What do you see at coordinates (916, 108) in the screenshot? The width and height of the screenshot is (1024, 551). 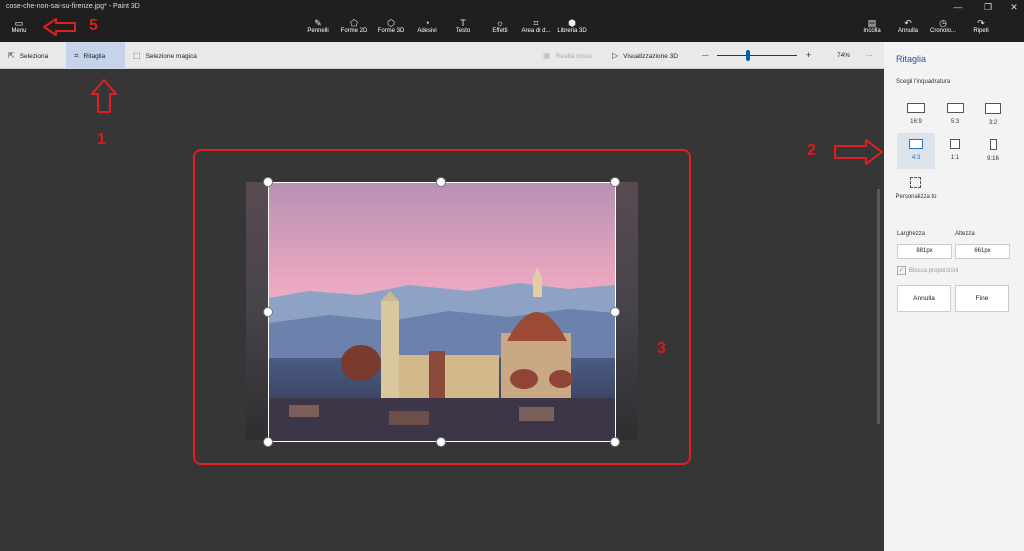 I see `ratio-16-9-icon` at bounding box center [916, 108].